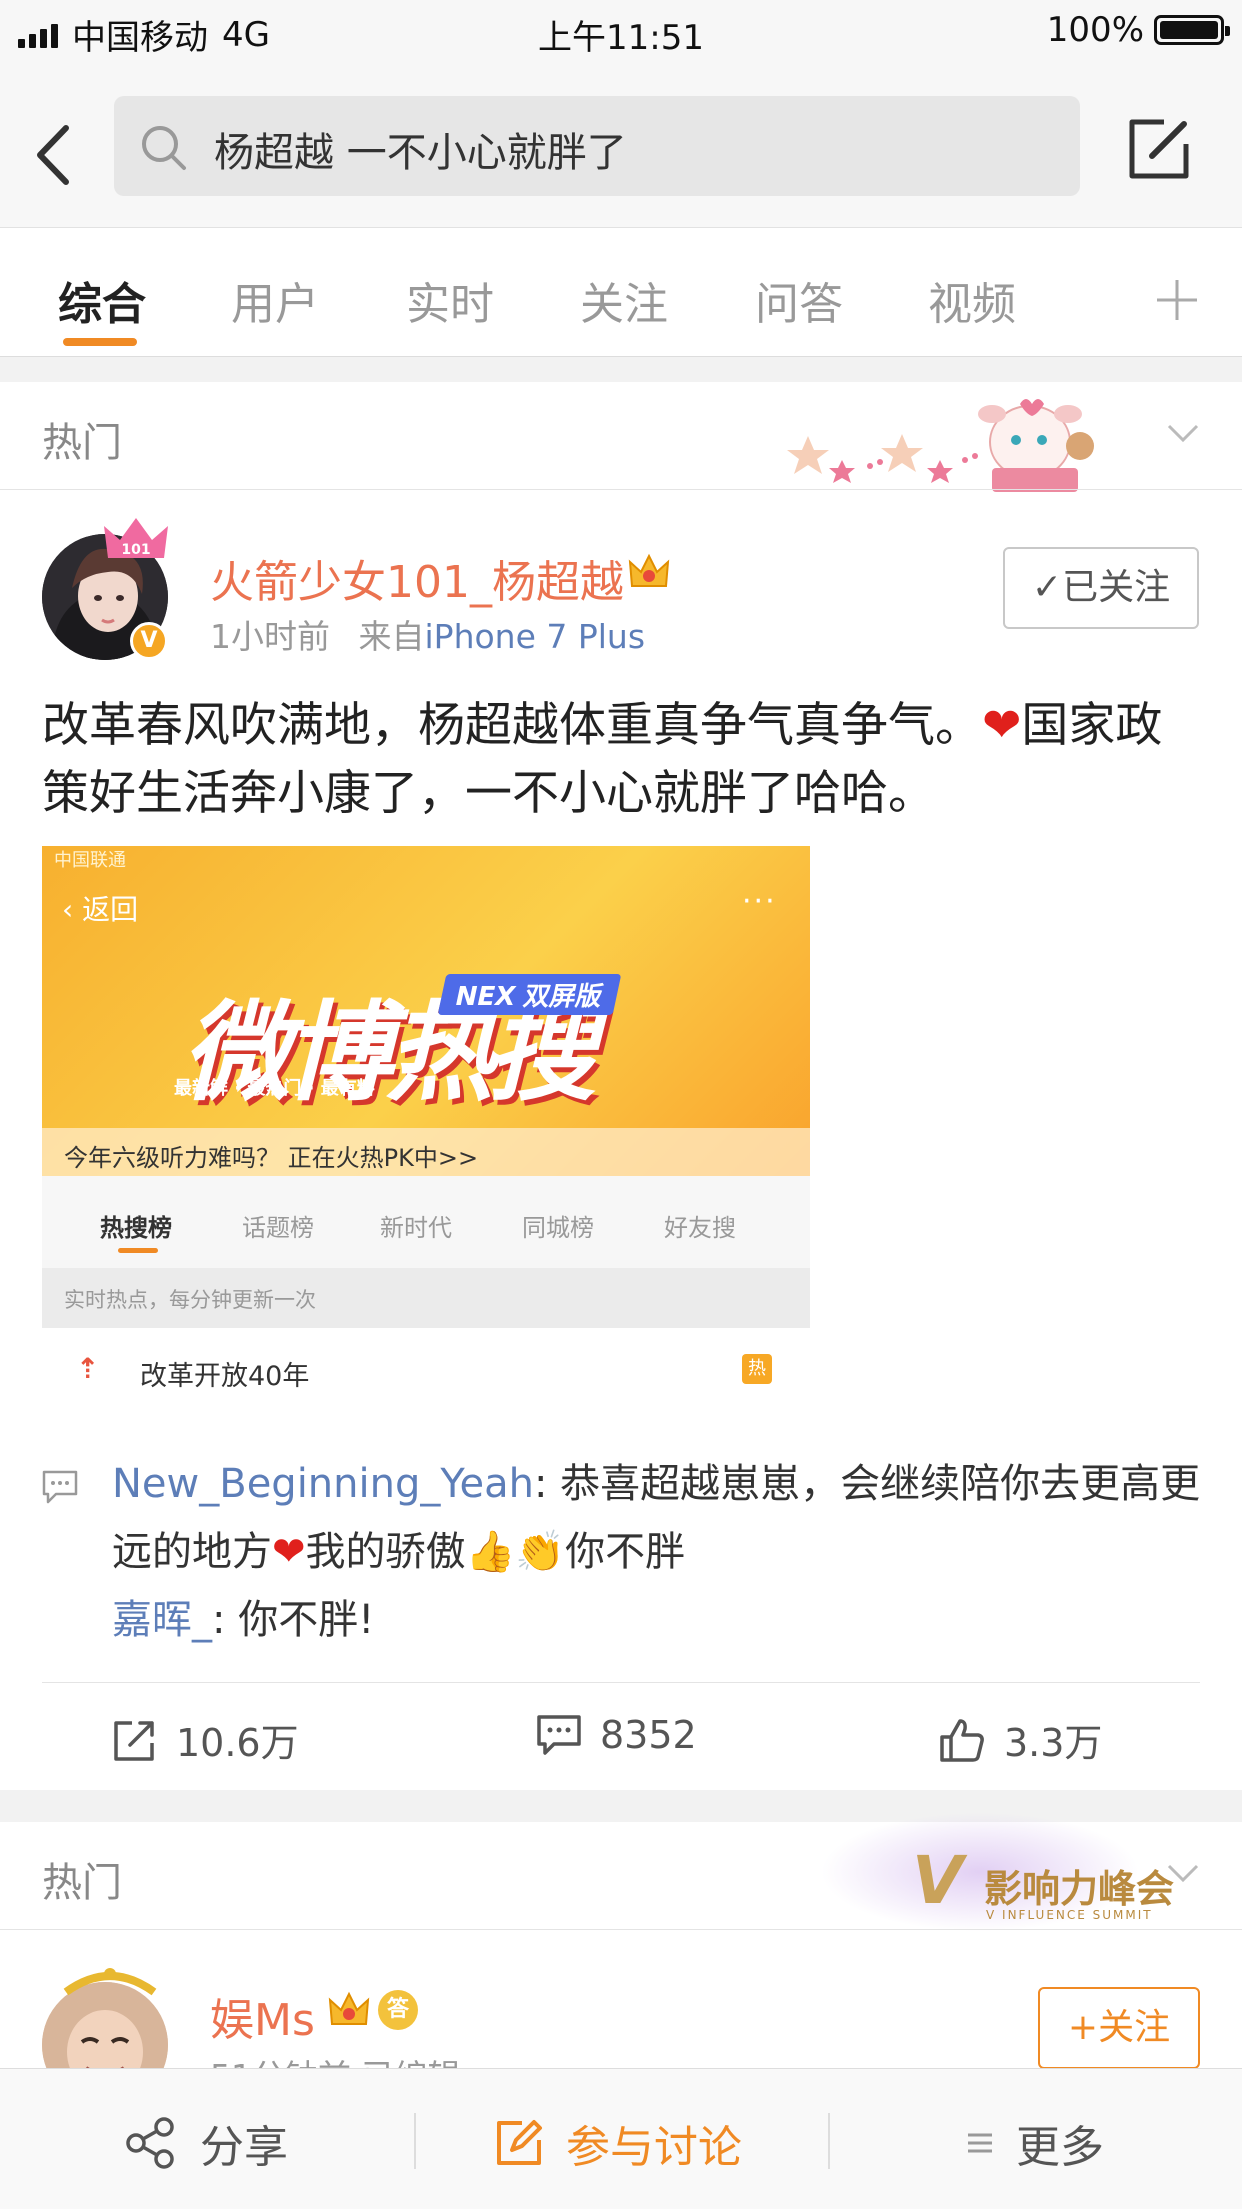  Describe the element at coordinates (90, 860) in the screenshot. I see `image-carrier: 中国联通` at that location.